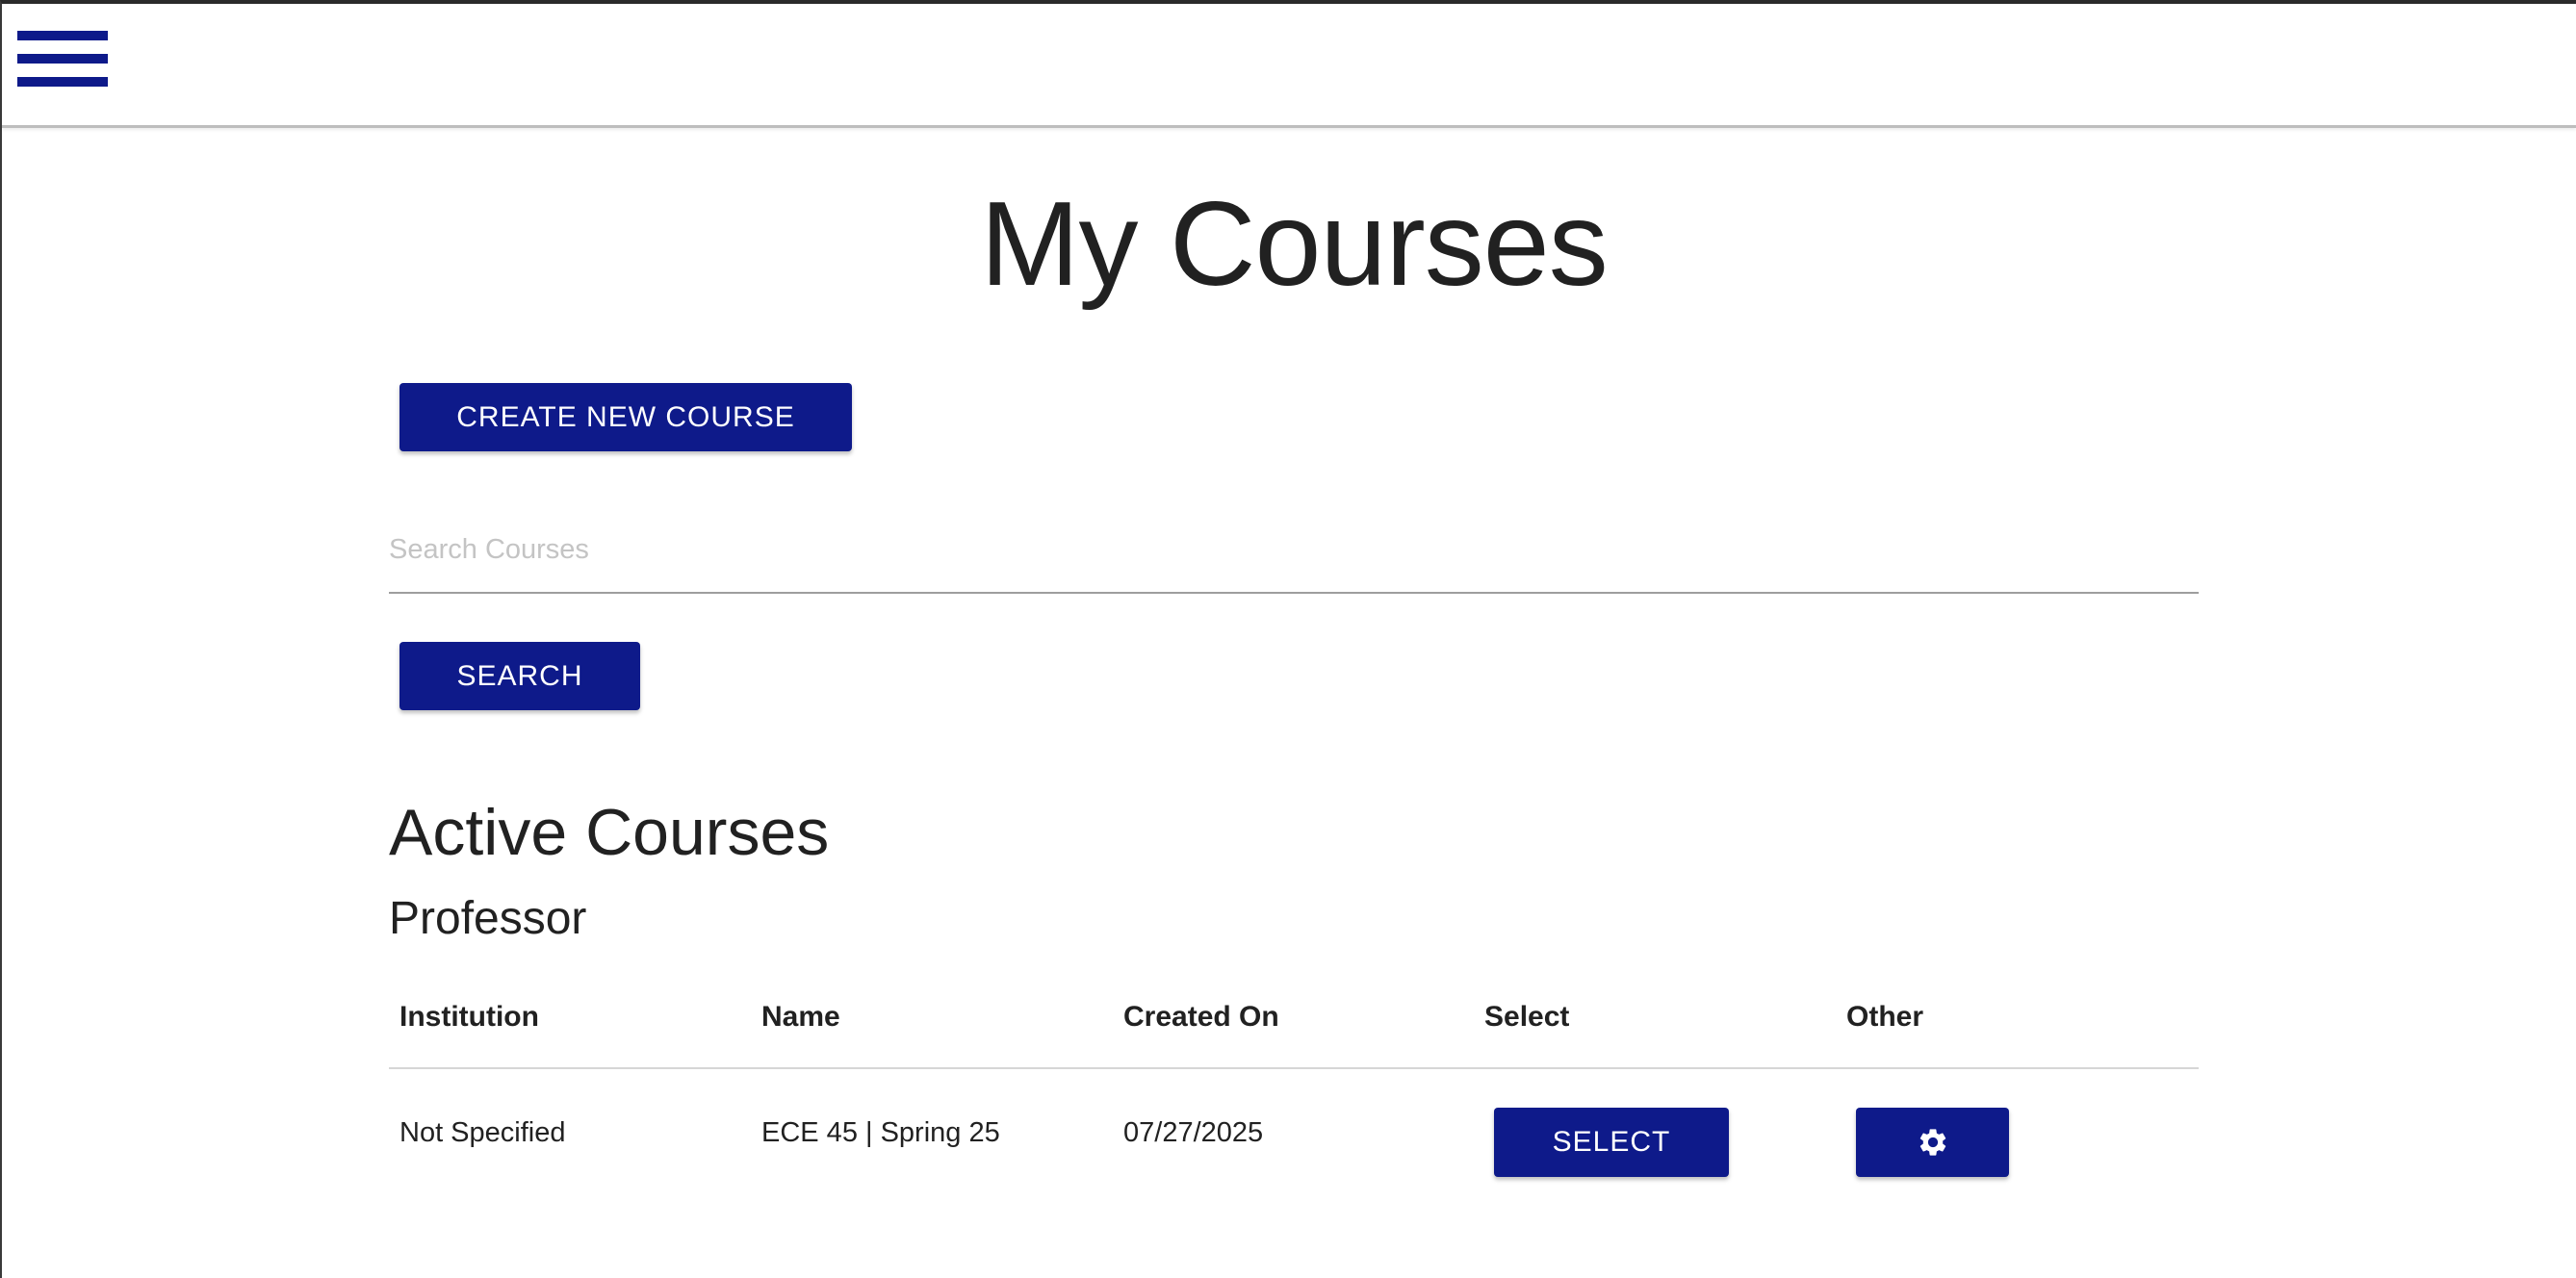  Describe the element at coordinates (1294, 244) in the screenshot. I see `page-title: My Courses` at that location.